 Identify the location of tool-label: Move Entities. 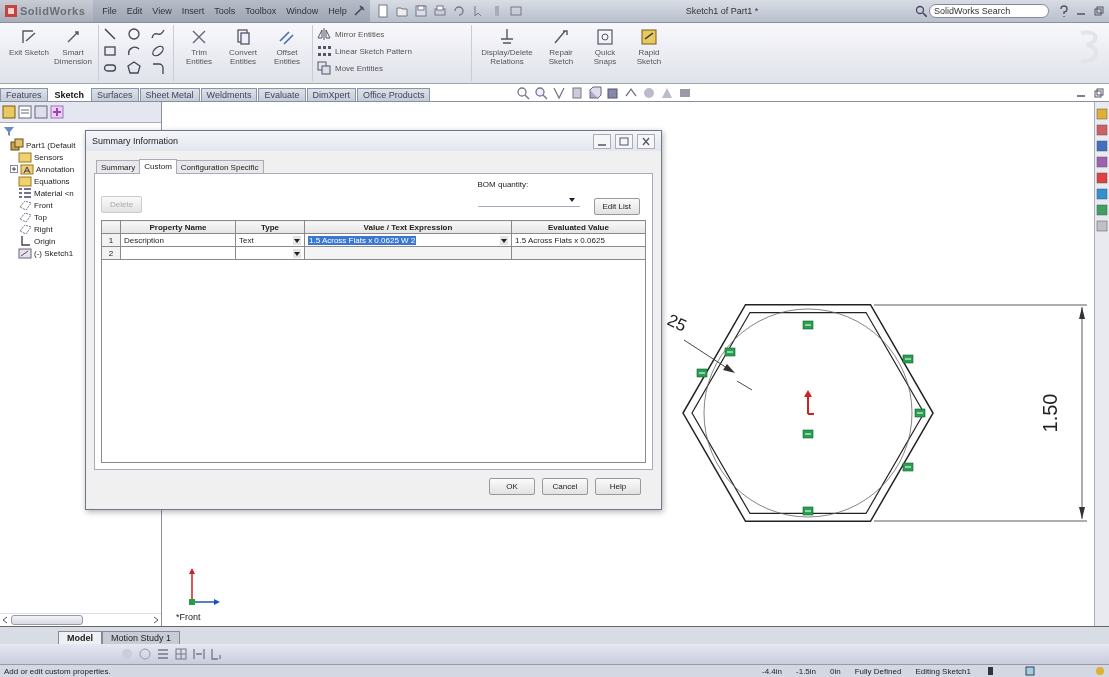
(359, 68).